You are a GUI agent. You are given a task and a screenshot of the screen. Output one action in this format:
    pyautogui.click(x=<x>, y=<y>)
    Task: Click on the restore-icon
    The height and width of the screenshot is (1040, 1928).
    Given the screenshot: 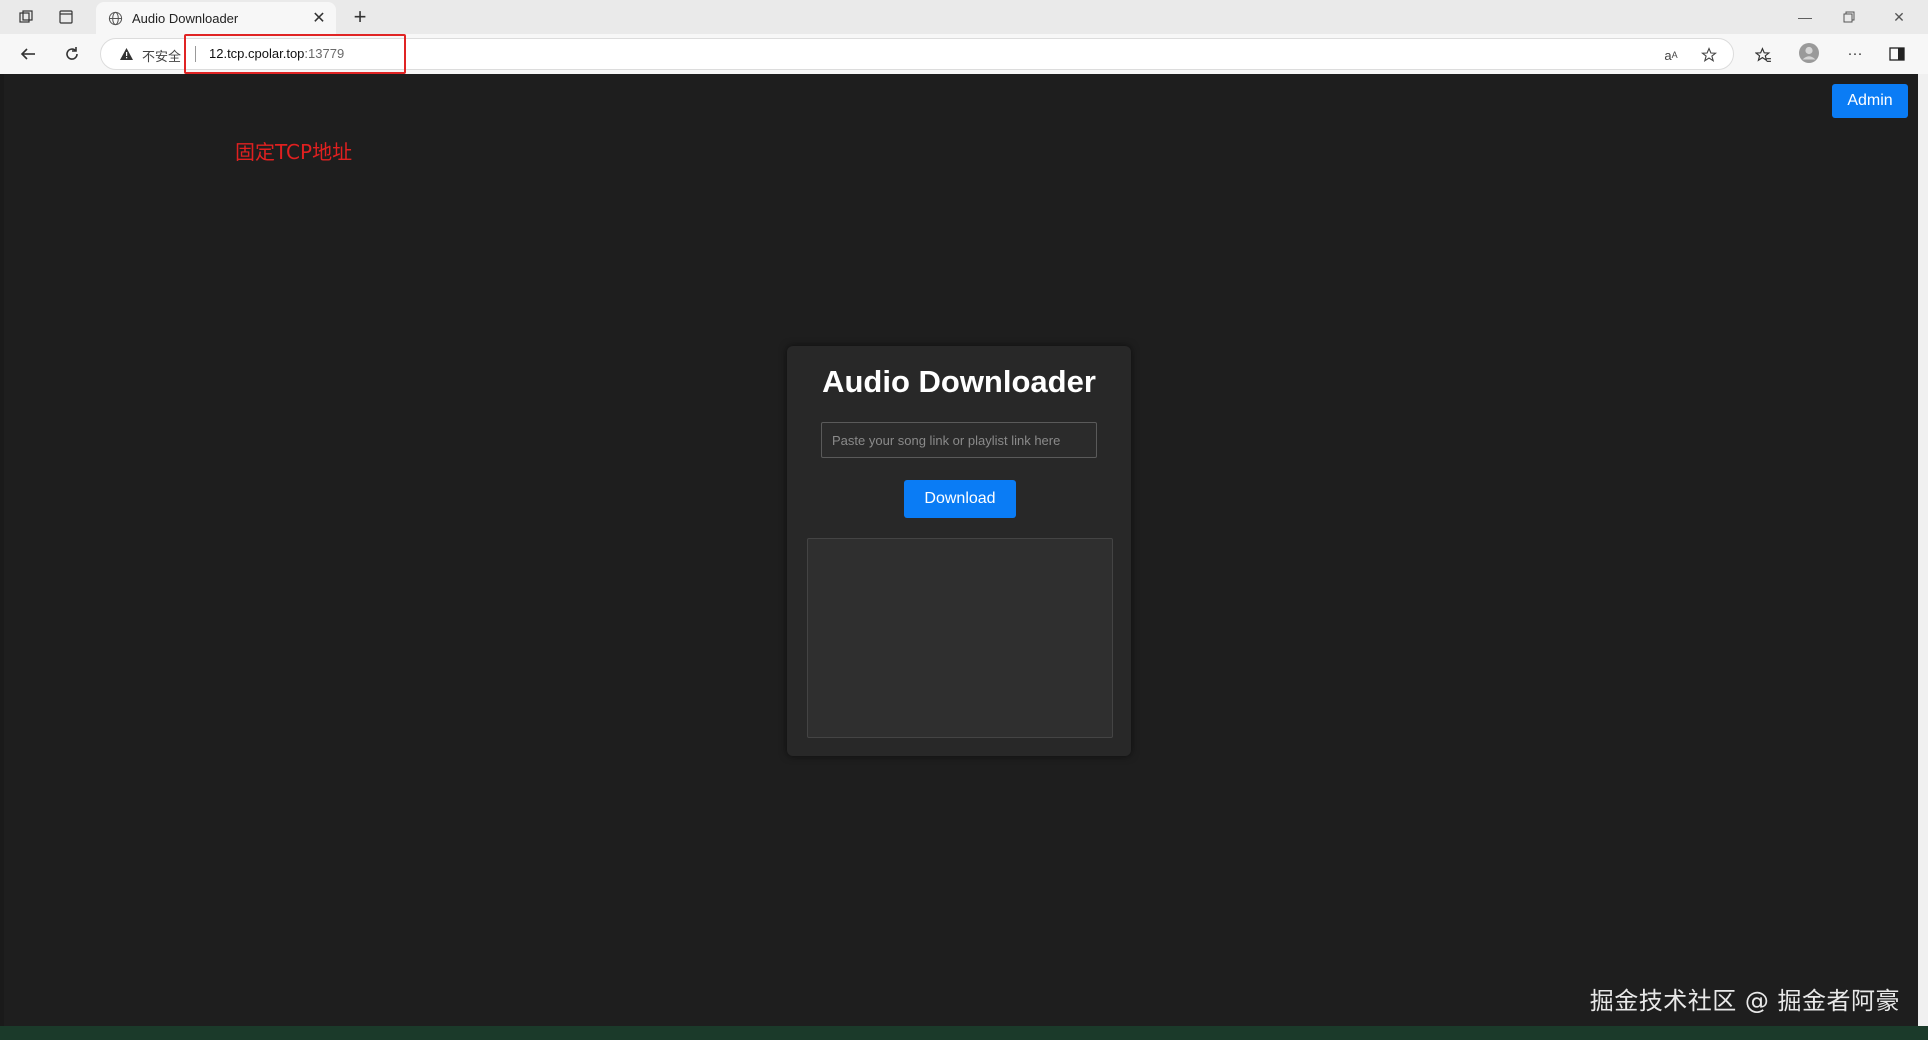 What is the action you would take?
    pyautogui.click(x=1849, y=17)
    